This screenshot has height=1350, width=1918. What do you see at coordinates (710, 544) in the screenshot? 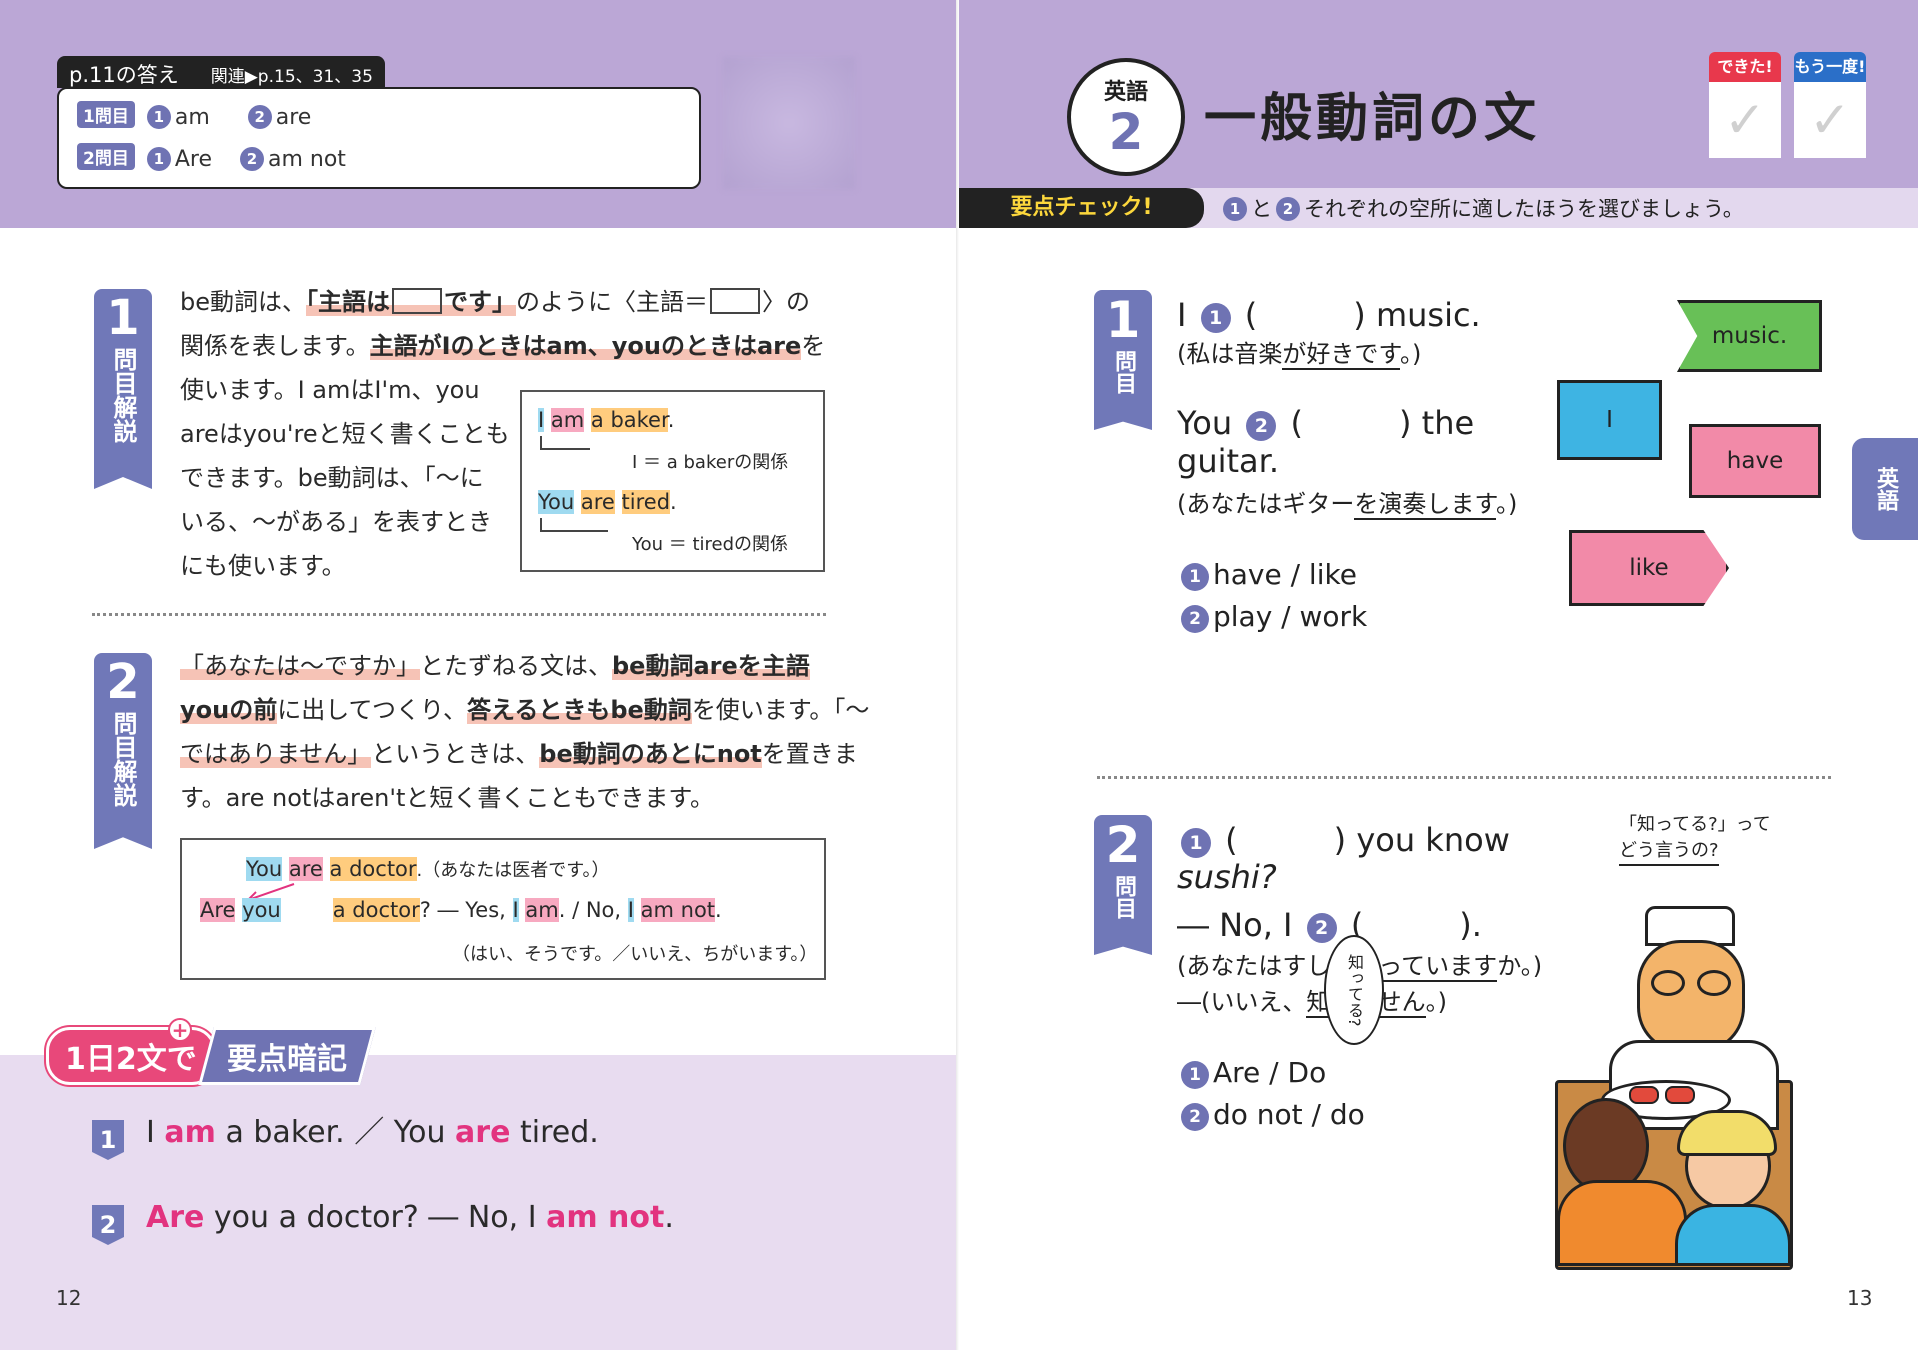
I see `relation-label: You ＝ tiredの関係` at bounding box center [710, 544].